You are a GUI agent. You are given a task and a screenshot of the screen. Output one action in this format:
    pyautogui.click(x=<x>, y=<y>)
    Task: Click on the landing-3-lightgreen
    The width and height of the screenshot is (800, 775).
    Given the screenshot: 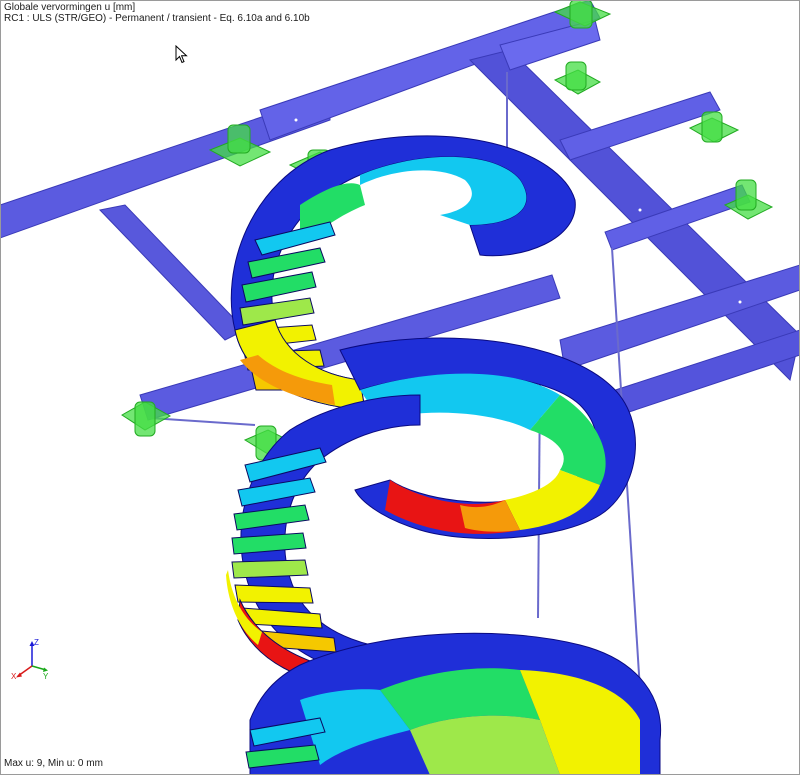 What is the action you would take?
    pyautogui.click(x=485, y=745)
    